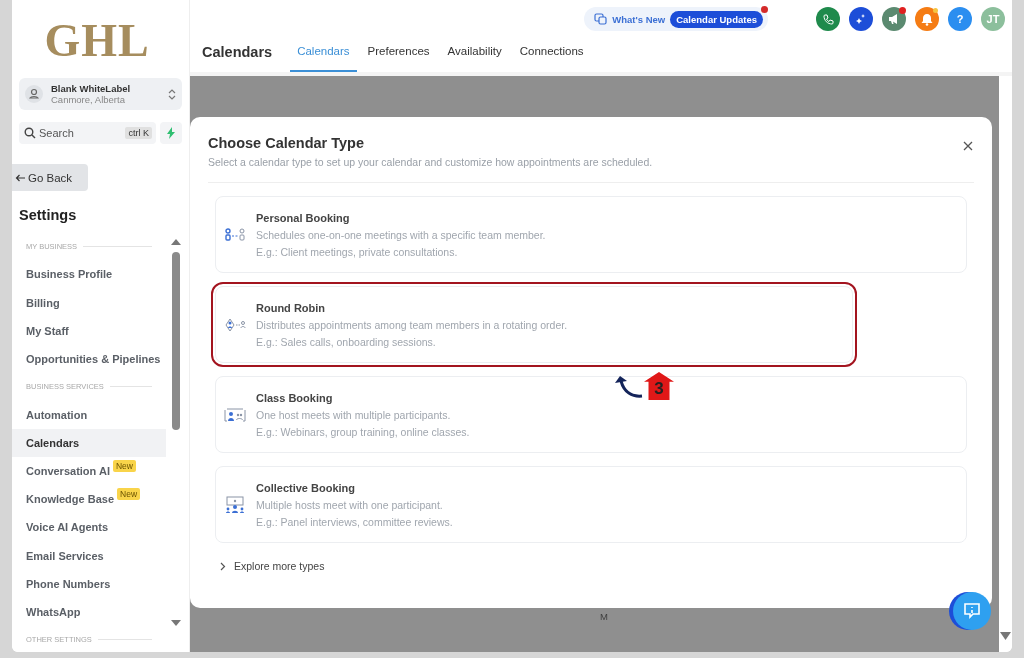  Describe the element at coordinates (88, 99) in the screenshot. I see `account-location: Canmore, Alberta` at that location.